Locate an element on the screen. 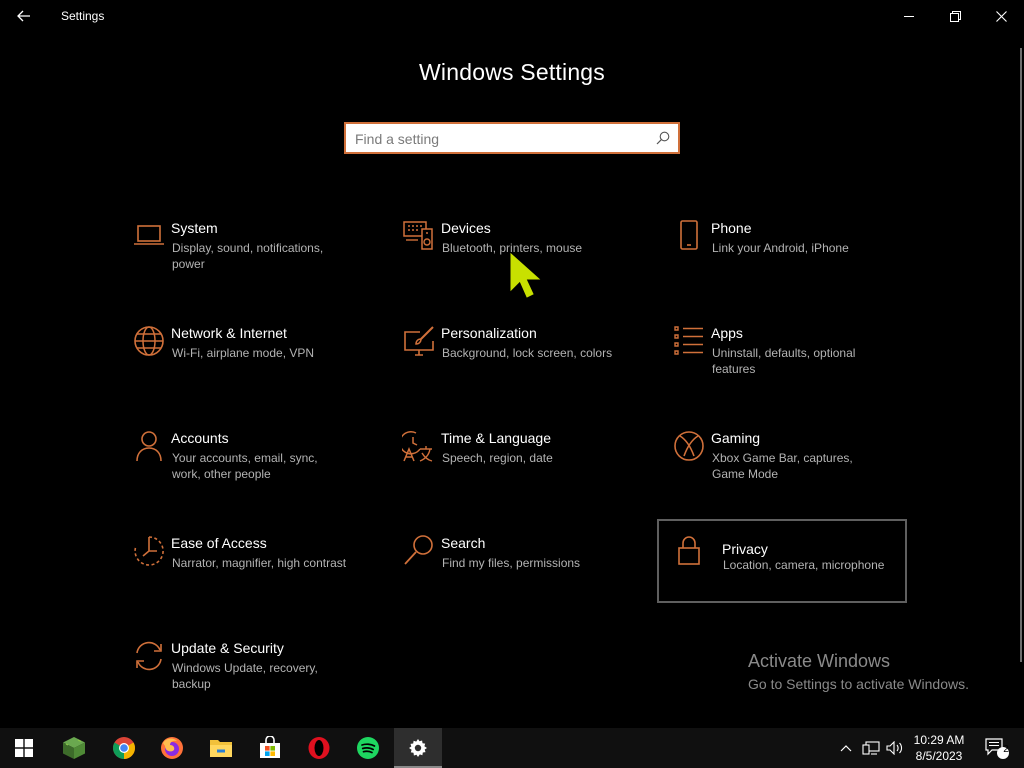  minimize-button is located at coordinates (909, 16).